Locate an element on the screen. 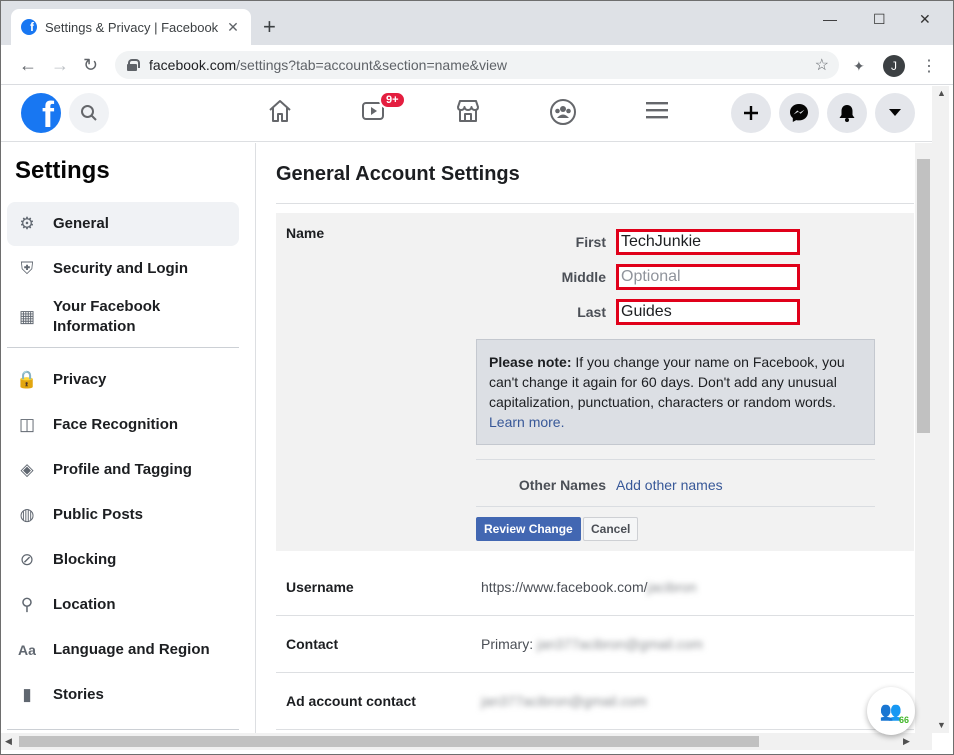 The height and width of the screenshot is (755, 954). groups-icon is located at coordinates (563, 115).